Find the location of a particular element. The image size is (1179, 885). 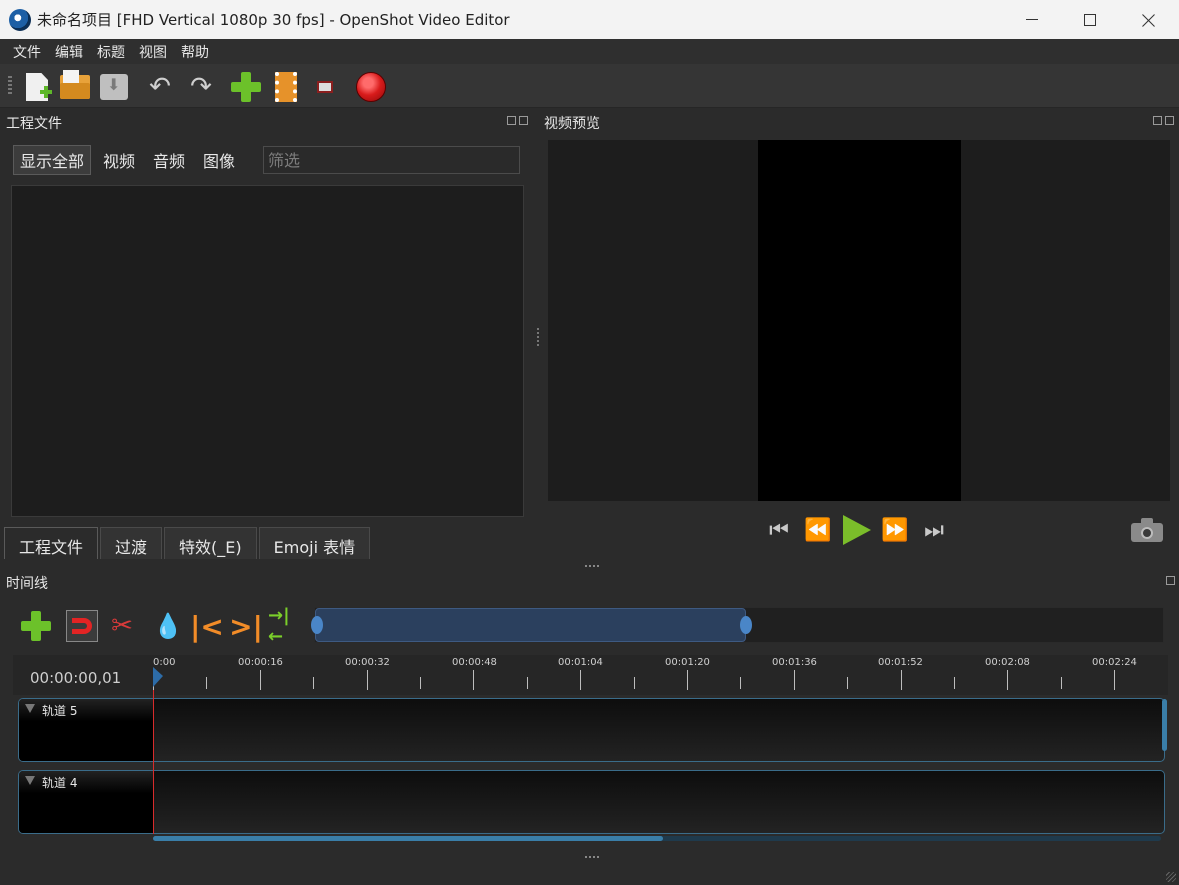

magnet-icon is located at coordinates (82, 626).